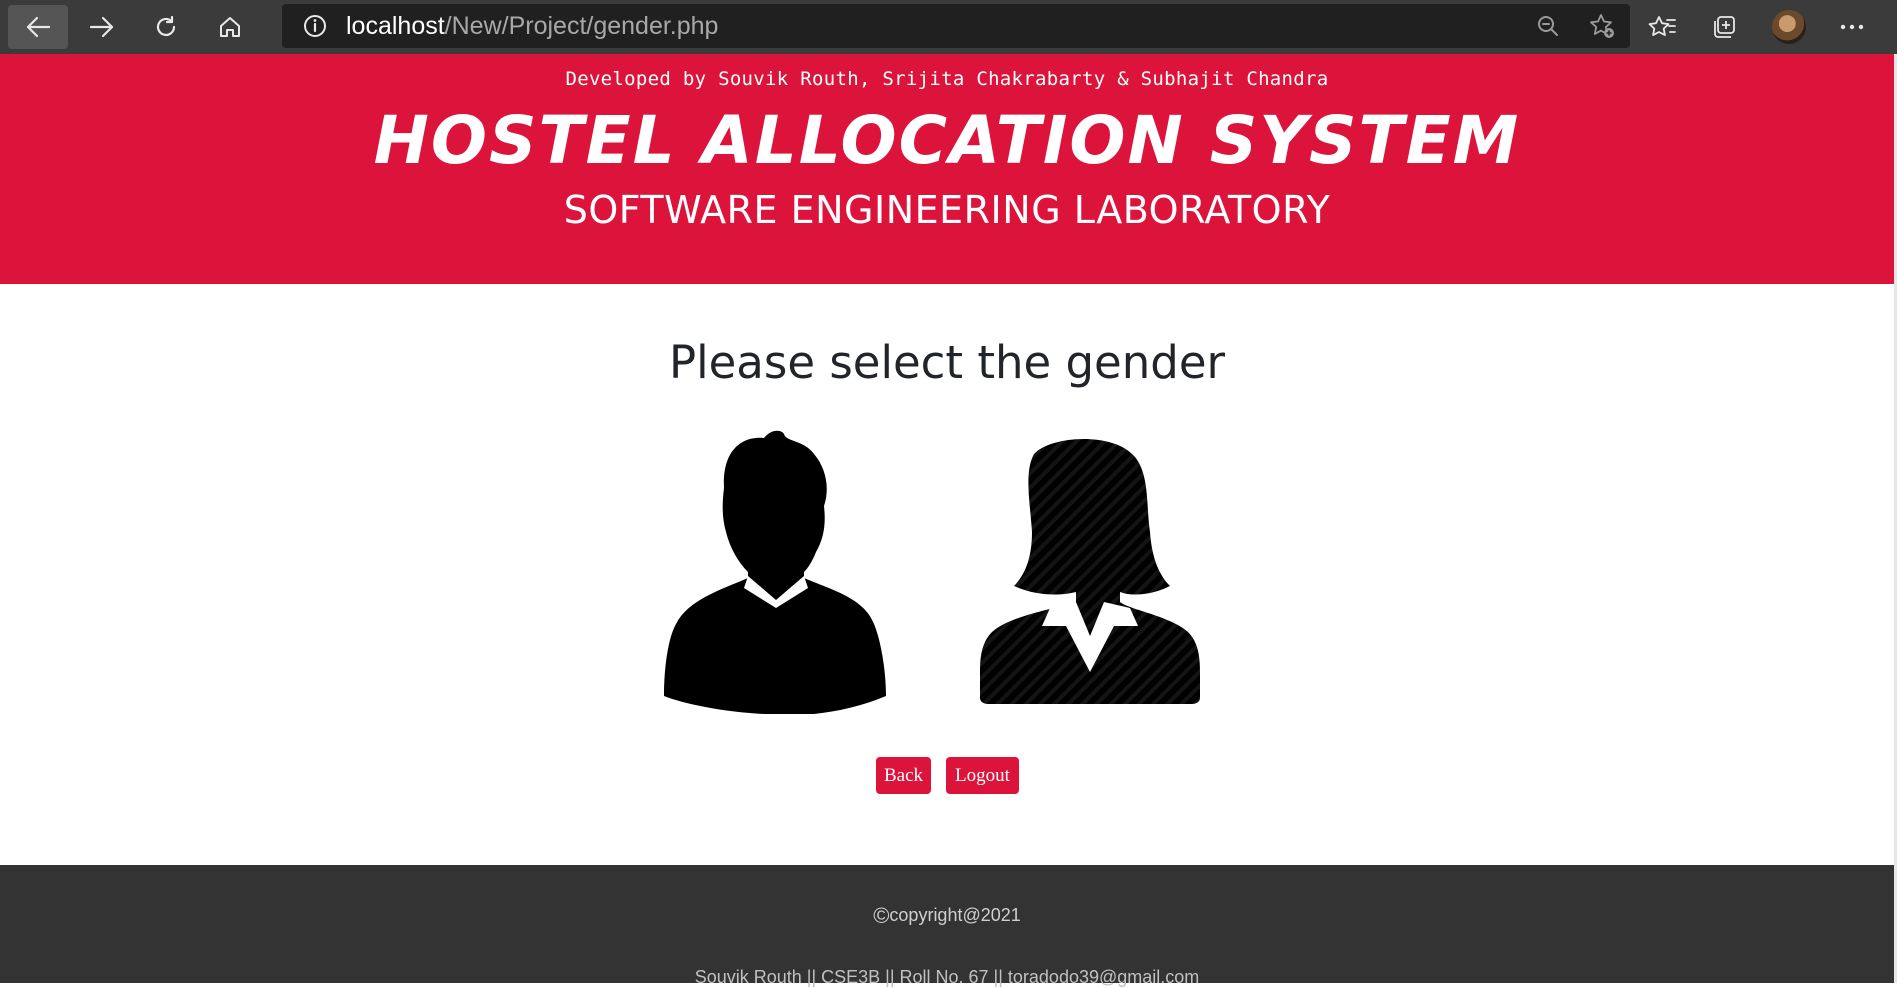 The height and width of the screenshot is (988, 1897). I want to click on copyright-label: copyright@2021, so click(955, 915).